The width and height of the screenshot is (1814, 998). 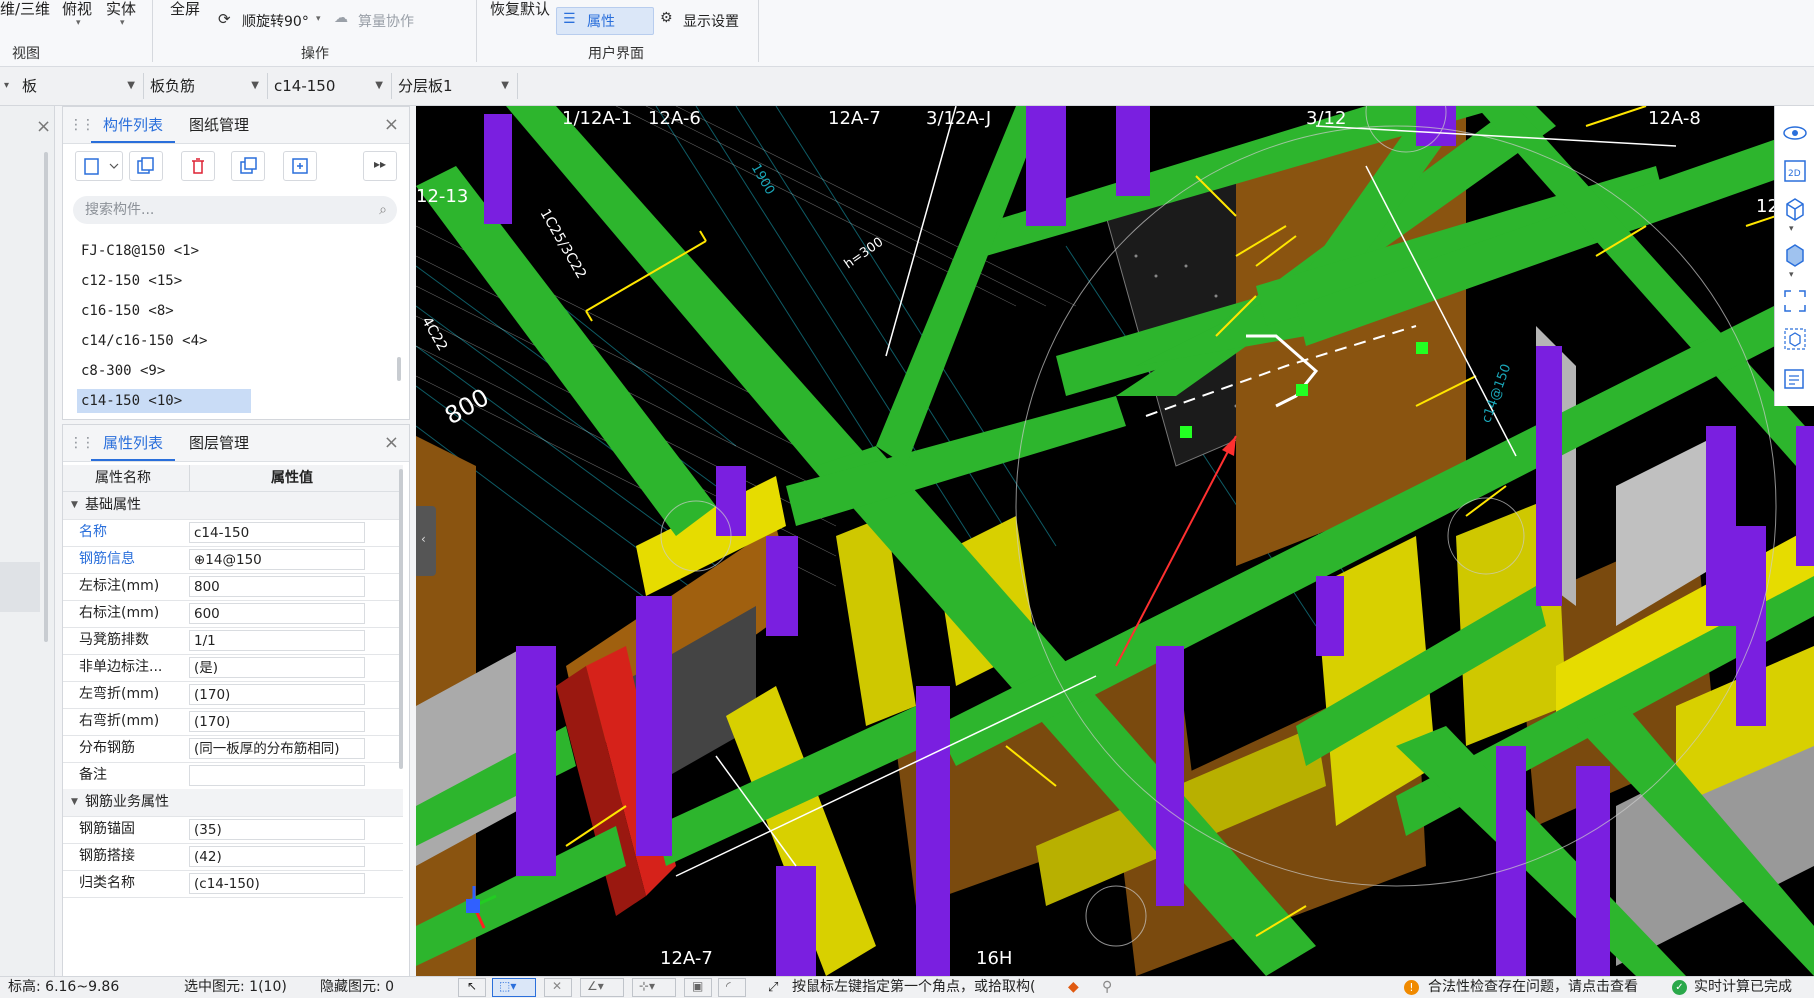 What do you see at coordinates (235, 210) in the screenshot?
I see `search-input: 搜索构件... ⌕` at bounding box center [235, 210].